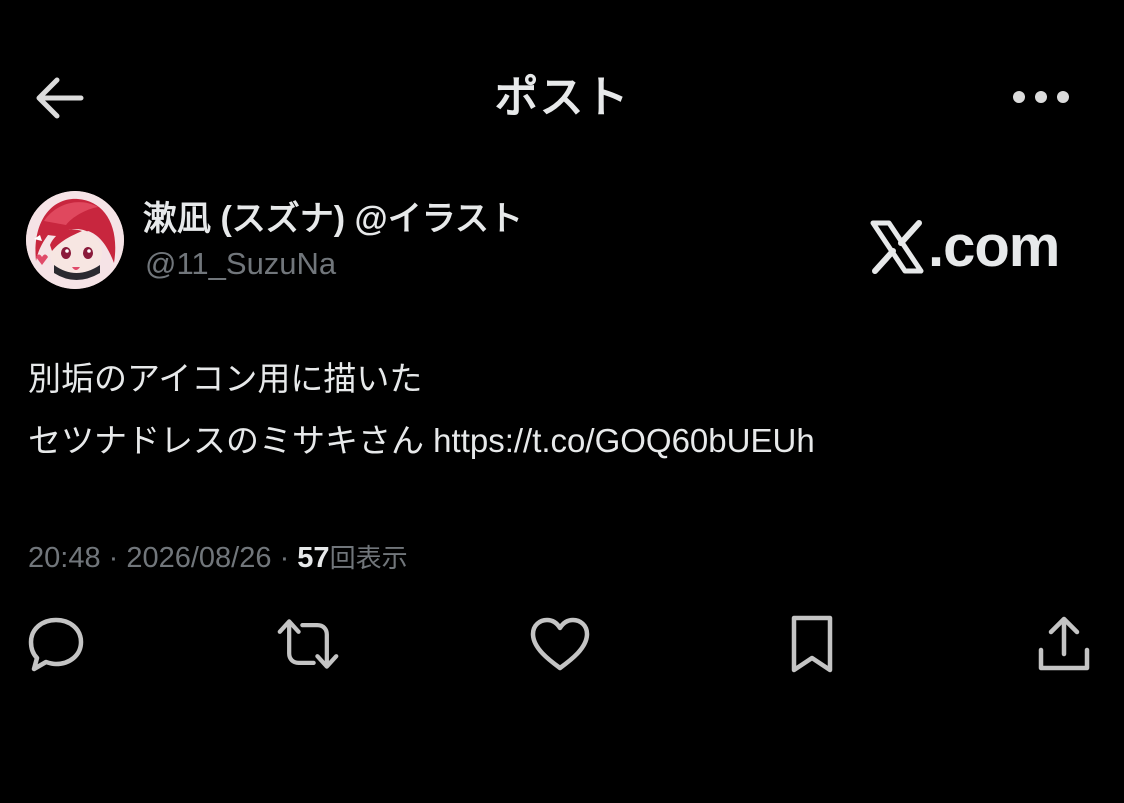  I want to click on more-horizontal-icon, so click(1041, 97).